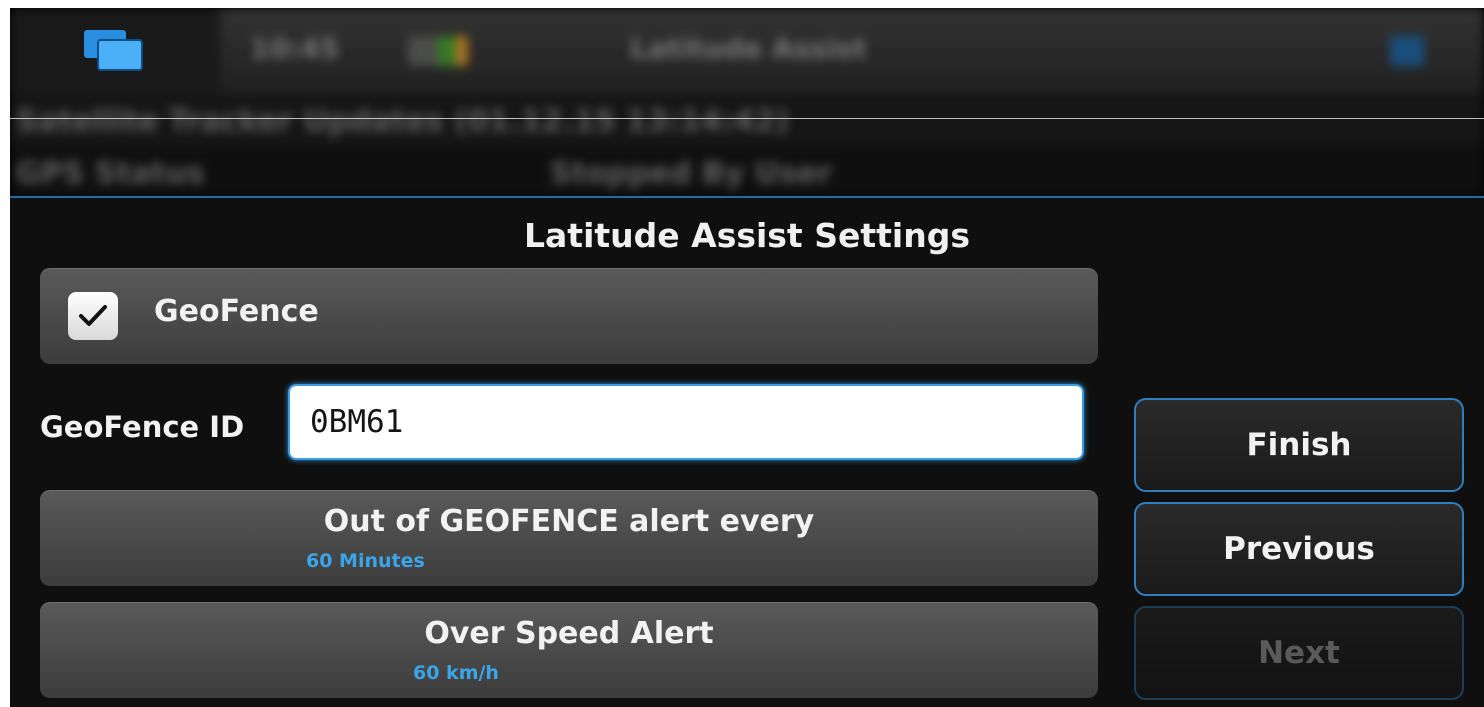 This screenshot has width=1484, height=707. Describe the element at coordinates (456, 673) in the screenshot. I see `over-speed-alert-value: 60 km/h` at that location.